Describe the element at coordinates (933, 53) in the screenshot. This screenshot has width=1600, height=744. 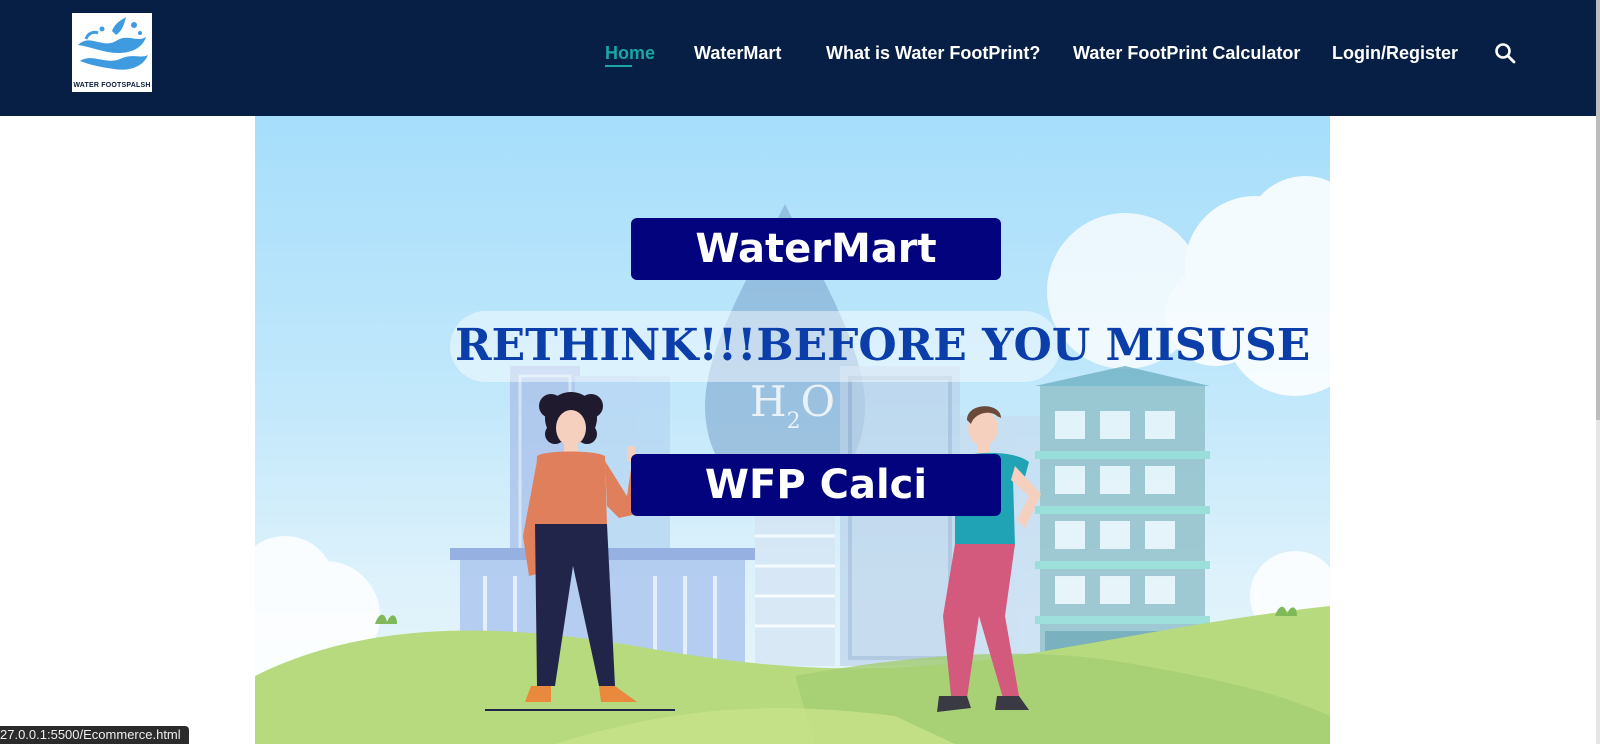
I see `nav-what-is-water-footprint: What is Water FootPrint?` at that location.